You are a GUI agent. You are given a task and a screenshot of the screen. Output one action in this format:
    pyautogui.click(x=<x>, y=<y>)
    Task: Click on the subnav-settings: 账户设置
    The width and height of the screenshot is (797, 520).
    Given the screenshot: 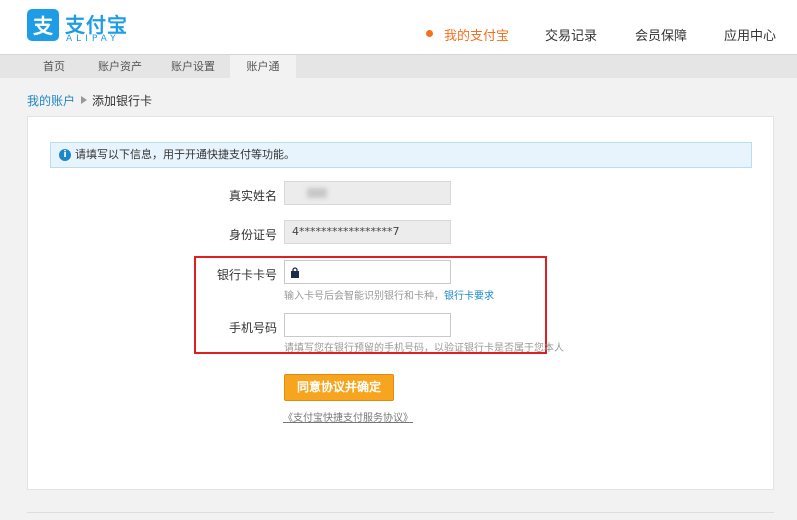 What is the action you would take?
    pyautogui.click(x=193, y=66)
    